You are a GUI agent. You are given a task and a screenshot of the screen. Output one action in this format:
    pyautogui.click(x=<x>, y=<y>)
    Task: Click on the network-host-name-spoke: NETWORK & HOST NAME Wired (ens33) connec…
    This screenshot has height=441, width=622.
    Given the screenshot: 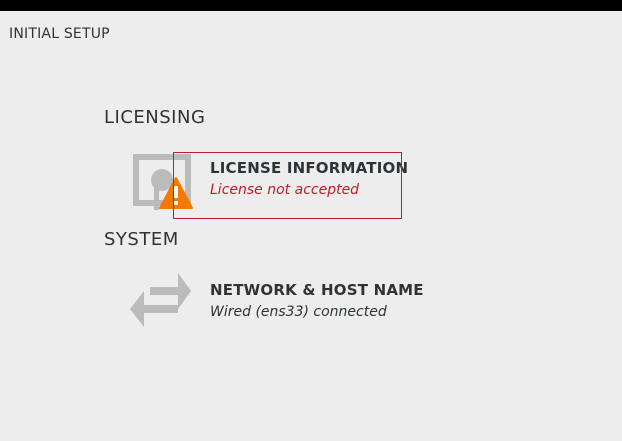 What is the action you would take?
    pyautogui.click(x=276, y=301)
    